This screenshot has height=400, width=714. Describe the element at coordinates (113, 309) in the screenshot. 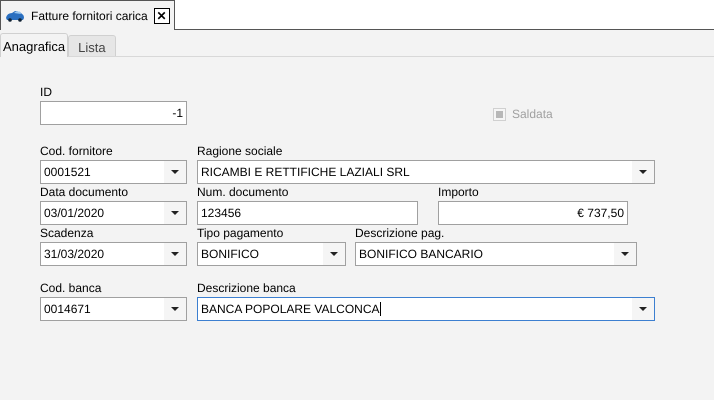

I see `dropdown-field: 0014671` at that location.